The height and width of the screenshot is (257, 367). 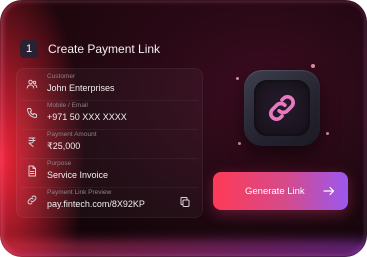 What do you see at coordinates (72, 134) in the screenshot?
I see `payment-amount-label: Payment Amount` at bounding box center [72, 134].